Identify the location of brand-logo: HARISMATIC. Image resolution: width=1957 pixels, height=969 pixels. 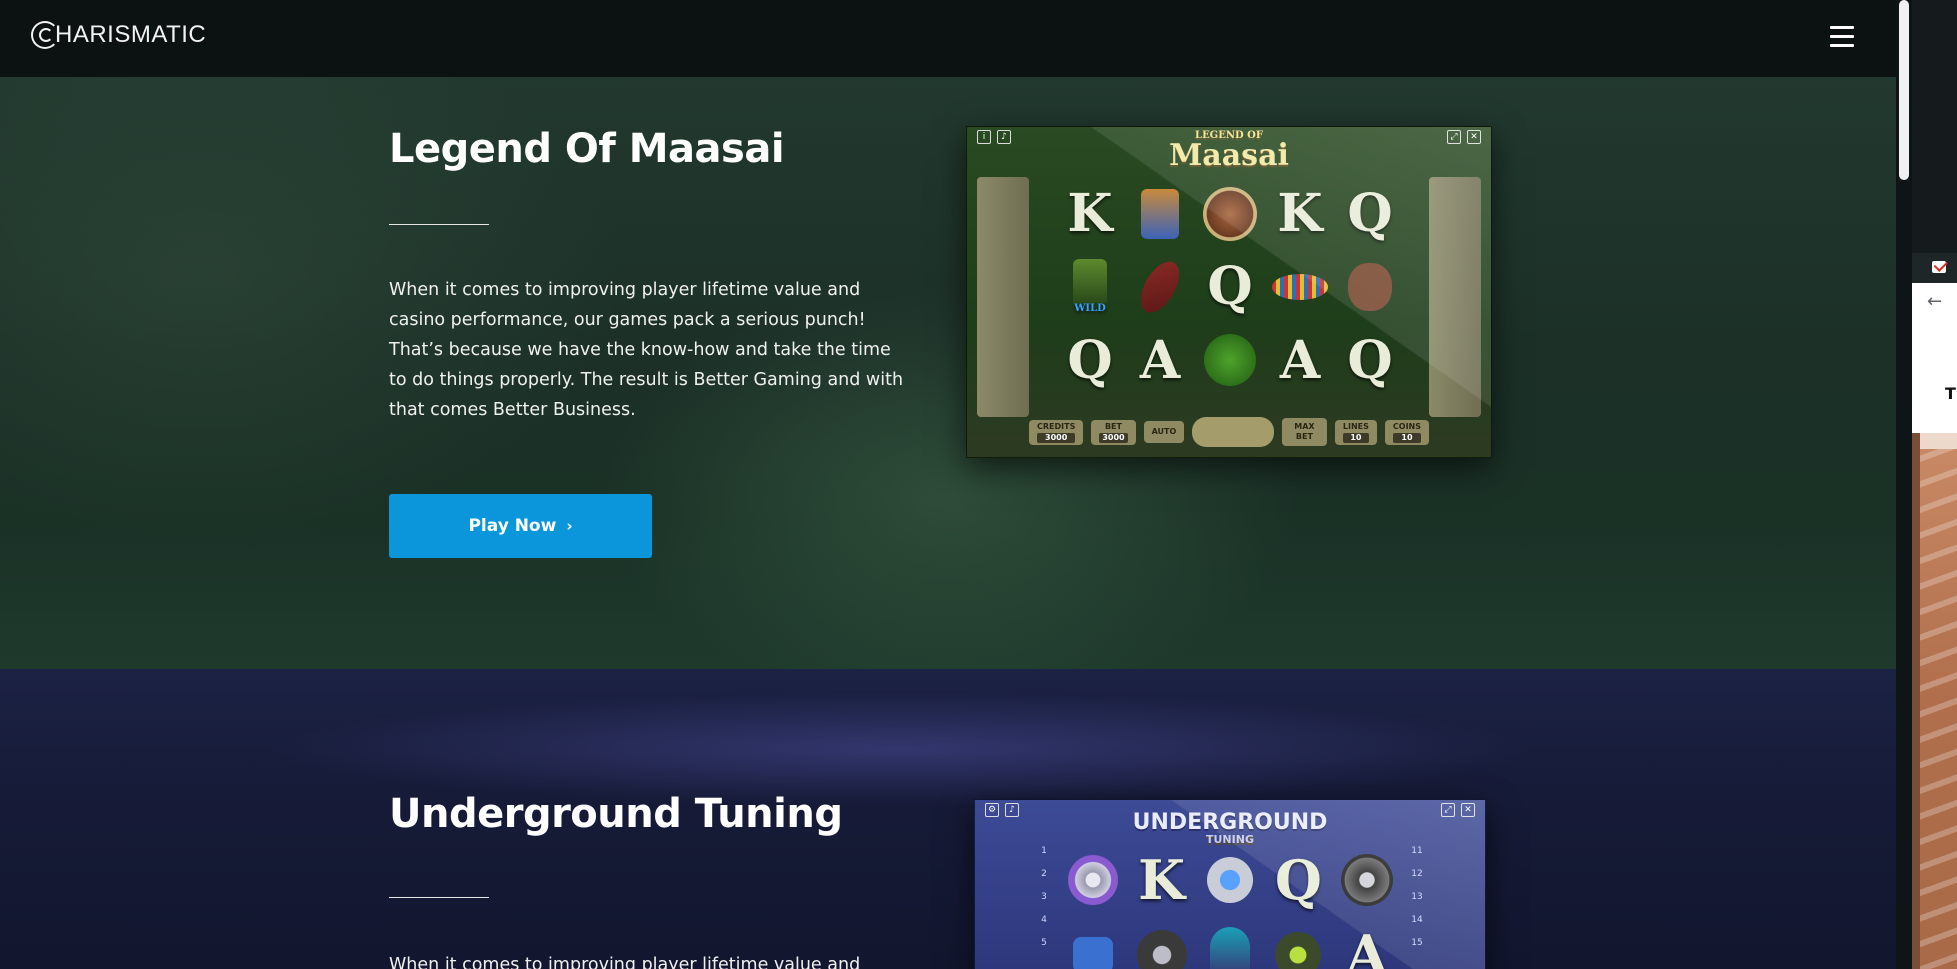
(118, 35).